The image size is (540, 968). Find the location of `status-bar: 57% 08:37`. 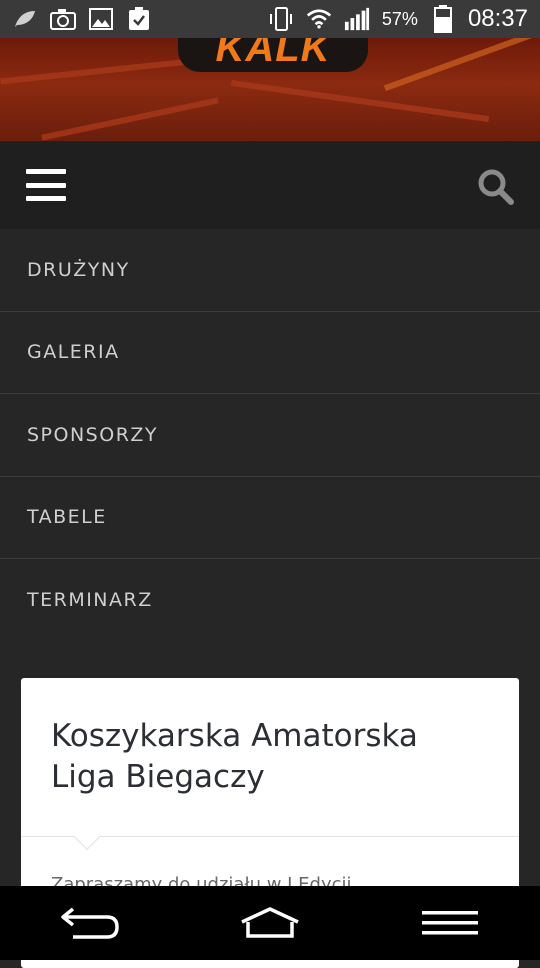

status-bar: 57% 08:37 is located at coordinates (270, 19).